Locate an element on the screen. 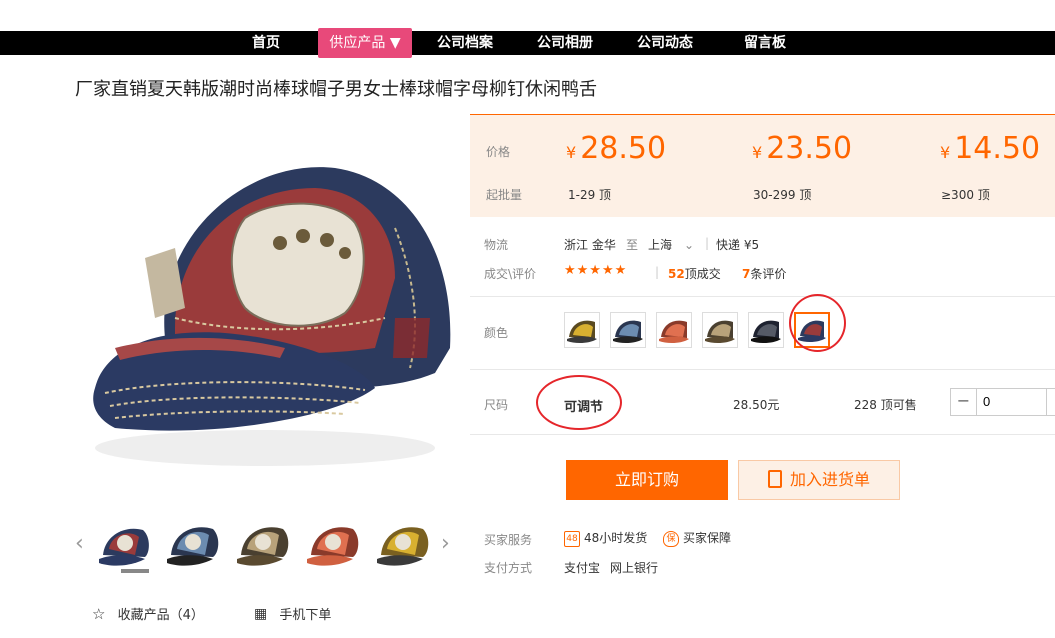  reviews-link: 7条评价 is located at coordinates (764, 273).